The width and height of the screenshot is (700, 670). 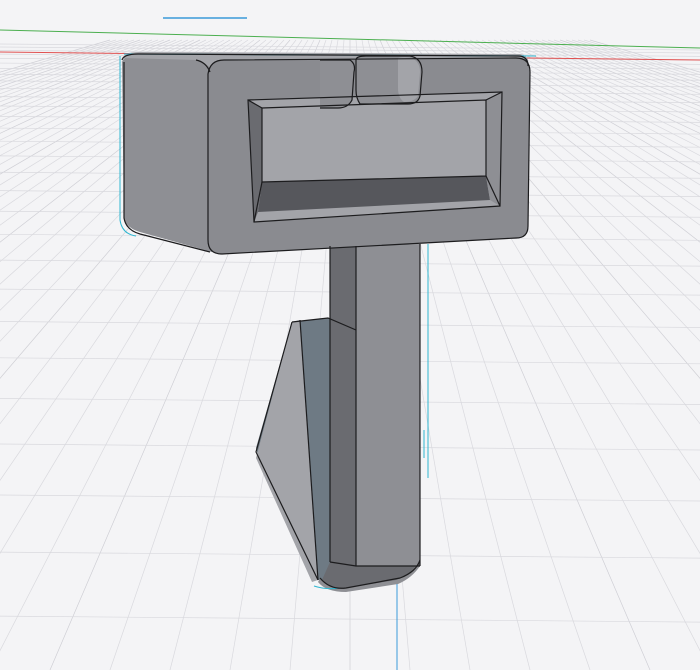 What do you see at coordinates (494, 149) in the screenshot?
I see `model-opening-right-wall` at bounding box center [494, 149].